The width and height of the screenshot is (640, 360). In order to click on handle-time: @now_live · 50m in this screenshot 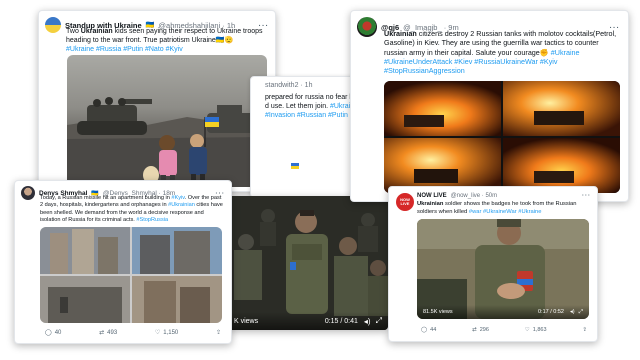, I will do `click(474, 196)`.